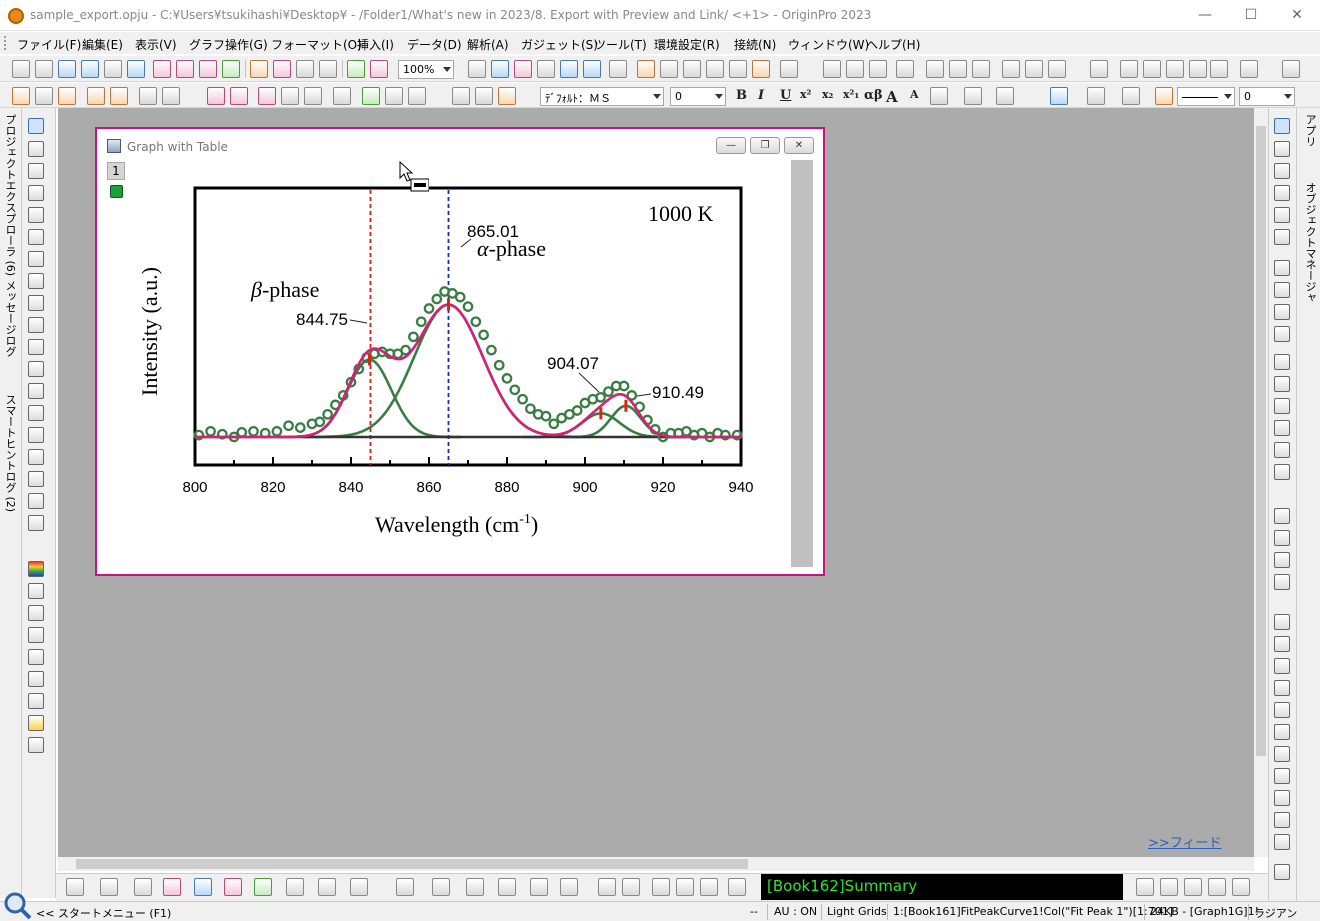  What do you see at coordinates (1267, 96) in the screenshot?
I see `line-width-combo: 0` at bounding box center [1267, 96].